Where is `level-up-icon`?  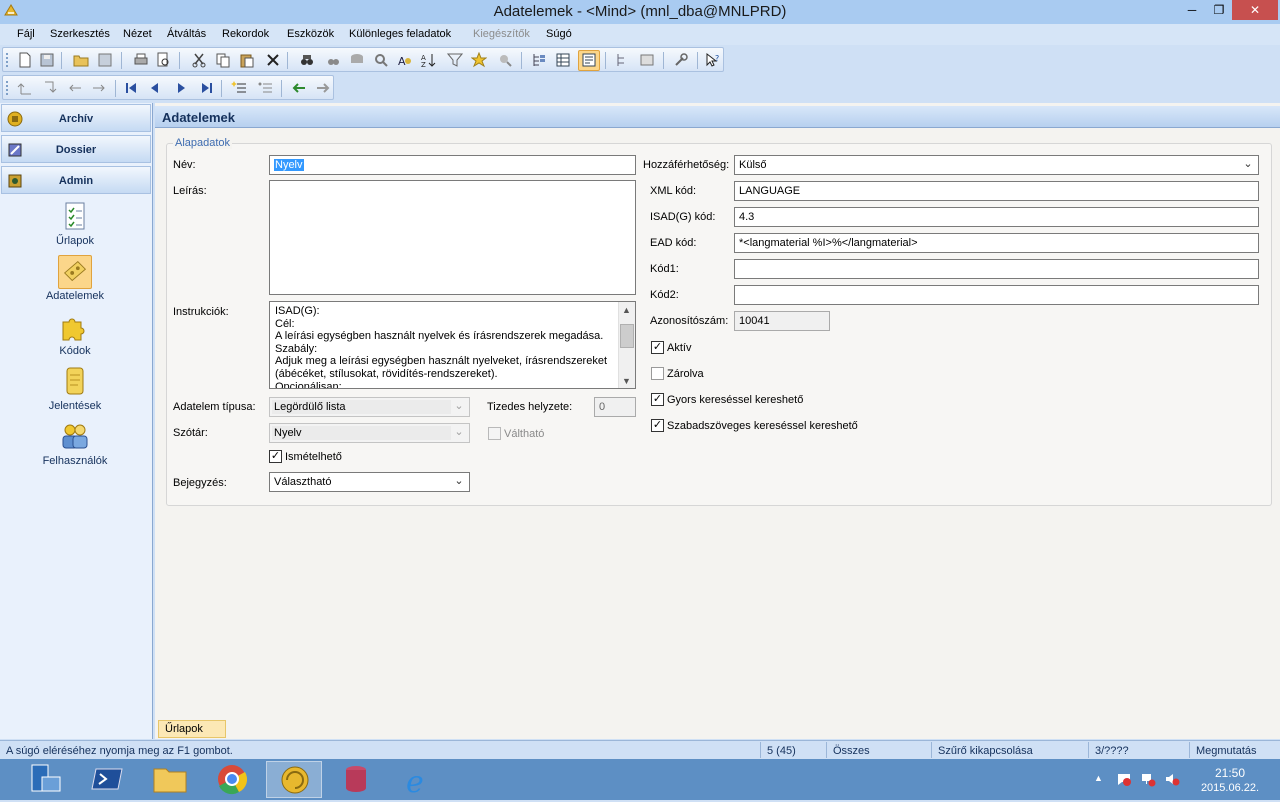
level-up-icon is located at coordinates (25, 88).